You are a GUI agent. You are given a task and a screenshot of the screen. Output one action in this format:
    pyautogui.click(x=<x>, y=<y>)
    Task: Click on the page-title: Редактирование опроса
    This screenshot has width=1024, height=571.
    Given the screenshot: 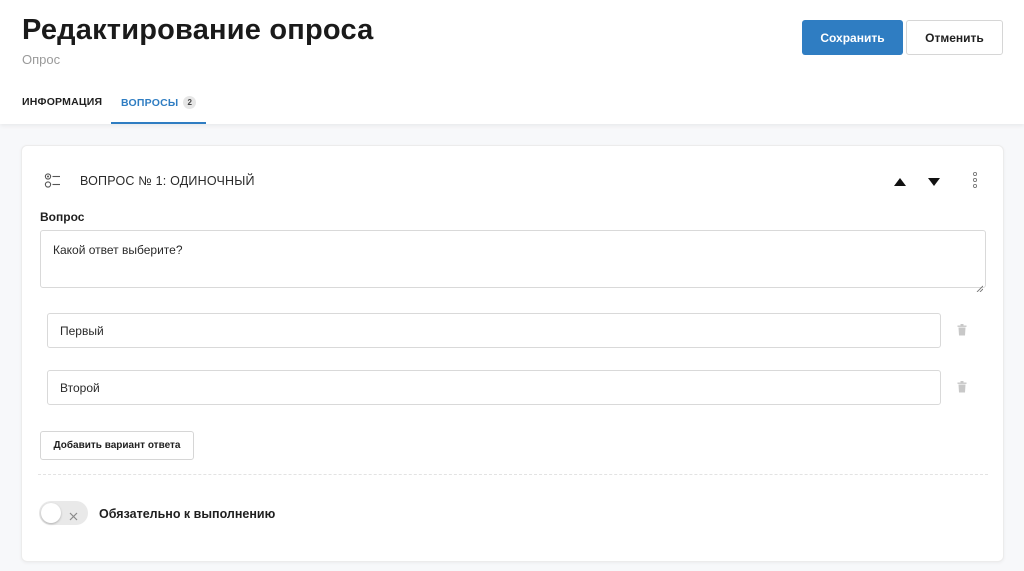 What is the action you would take?
    pyautogui.click(x=198, y=30)
    